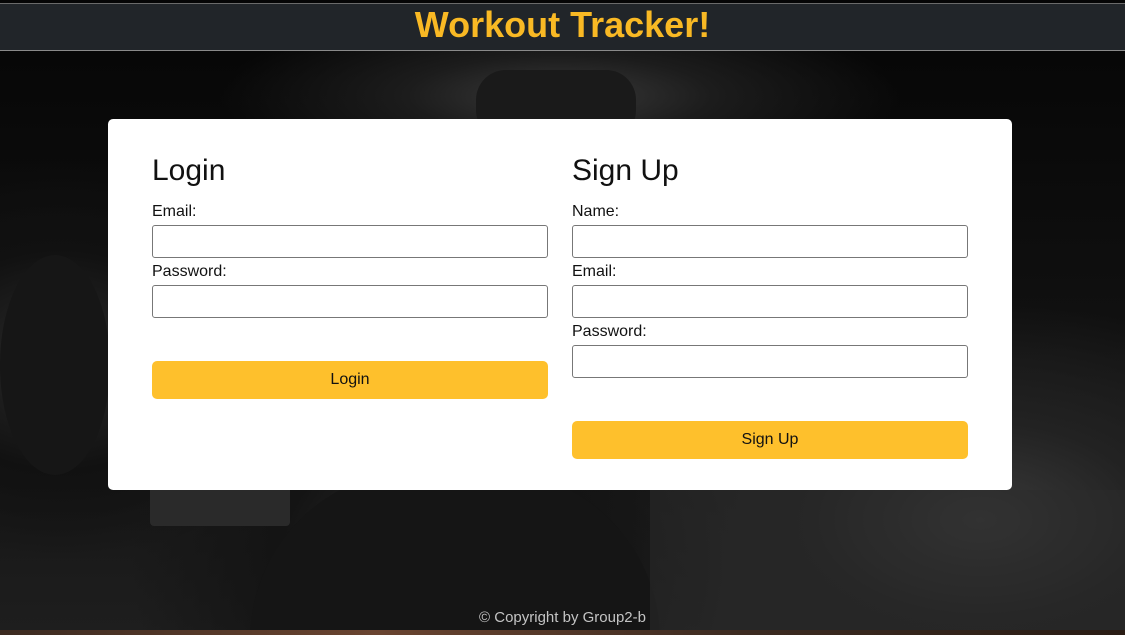 Image resolution: width=1125 pixels, height=635 pixels. Describe the element at coordinates (609, 331) in the screenshot. I see `signup-password-label: Password:` at that location.